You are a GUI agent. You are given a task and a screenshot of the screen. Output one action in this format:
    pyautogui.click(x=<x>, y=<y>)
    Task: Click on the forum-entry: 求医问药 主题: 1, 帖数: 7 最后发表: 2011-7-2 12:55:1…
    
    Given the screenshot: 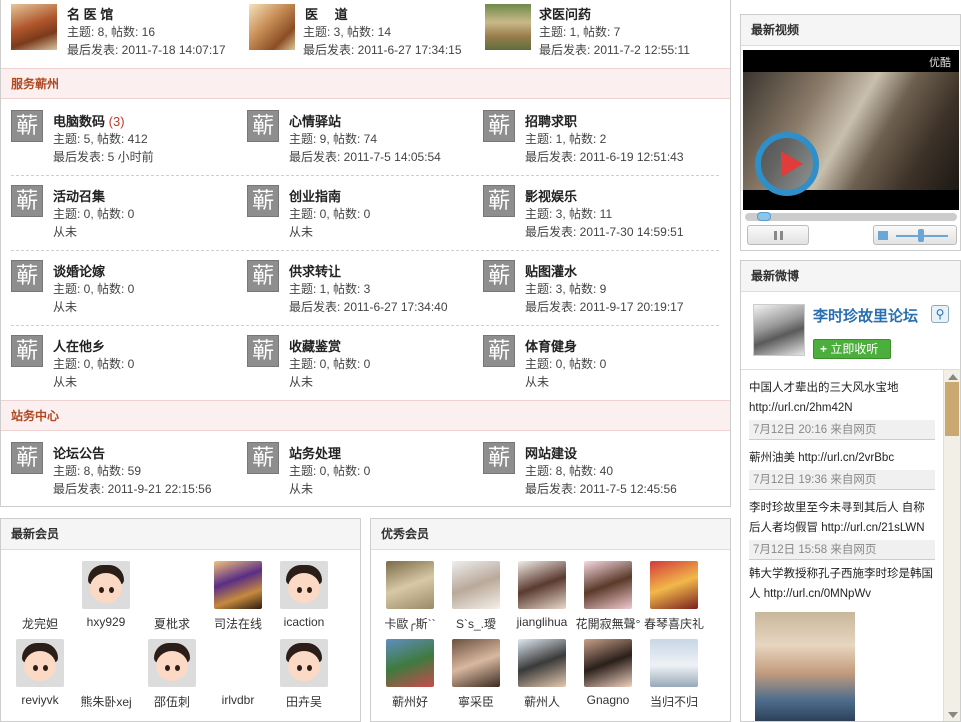 What is the action you would take?
    pyautogui.click(x=591, y=31)
    